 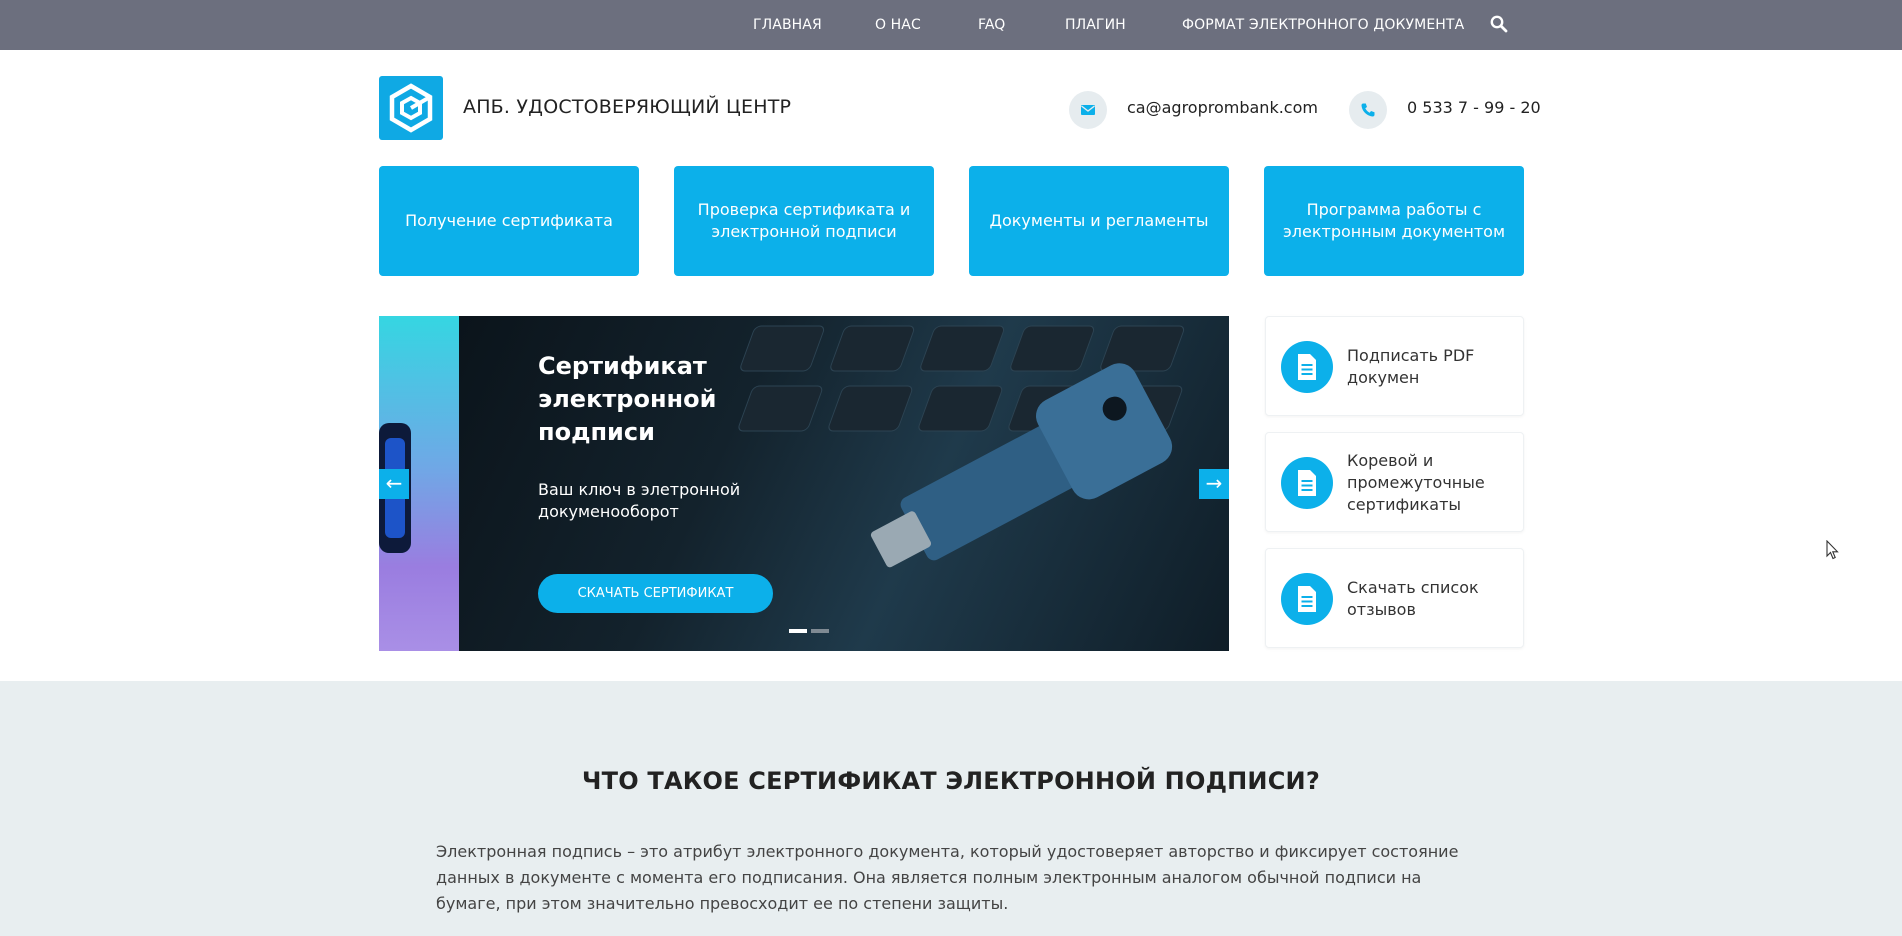 What do you see at coordinates (655, 593) in the screenshot?
I see `download-certificate-button: СКАЧАТЬ СЕРТИФИКАТ` at bounding box center [655, 593].